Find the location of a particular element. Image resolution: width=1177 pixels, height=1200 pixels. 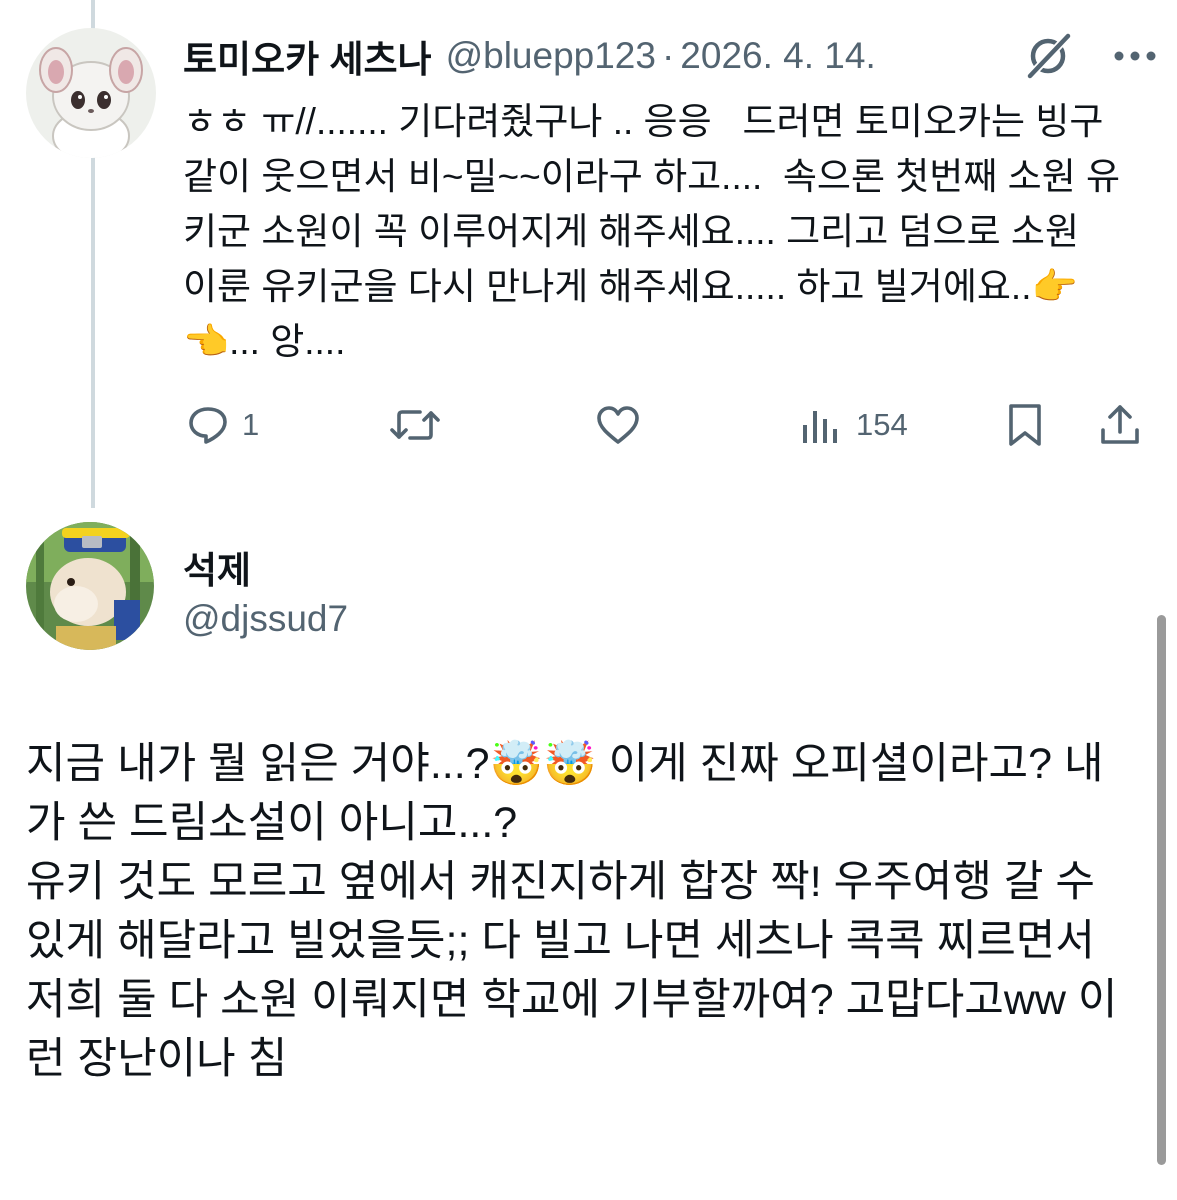

reply-handle: @bluepp123 is located at coordinates (551, 56).